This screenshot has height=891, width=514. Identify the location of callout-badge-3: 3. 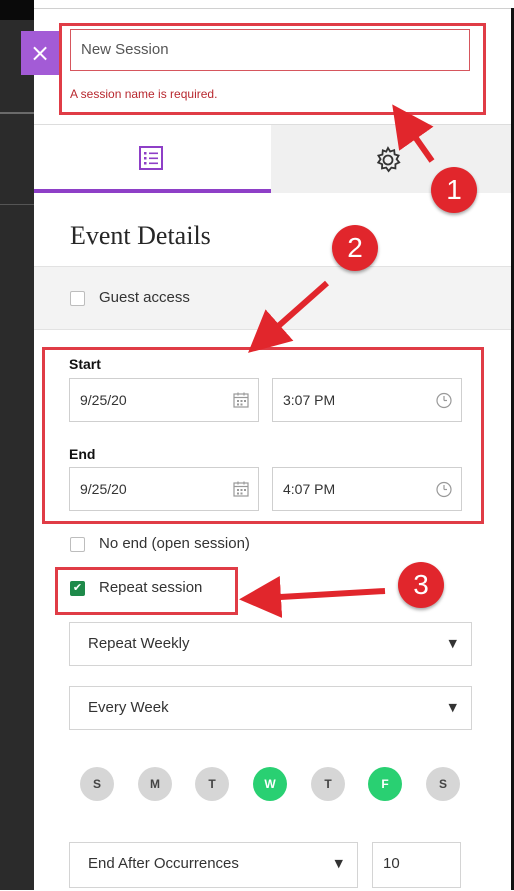
(421, 585).